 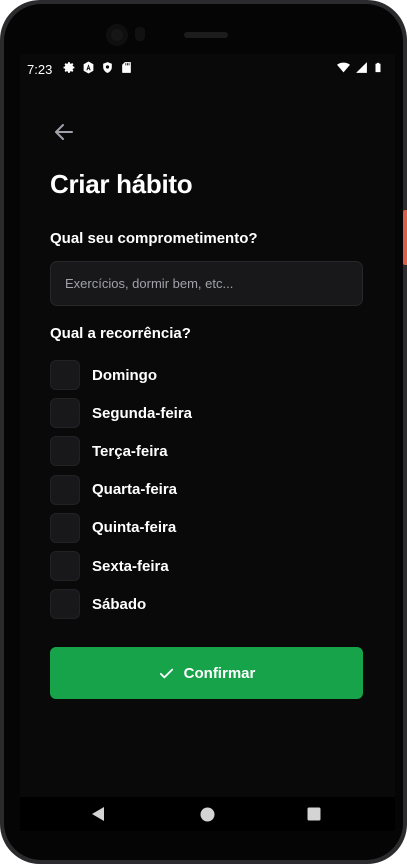 What do you see at coordinates (134, 528) in the screenshot?
I see `weekday-label: Quinta-feira` at bounding box center [134, 528].